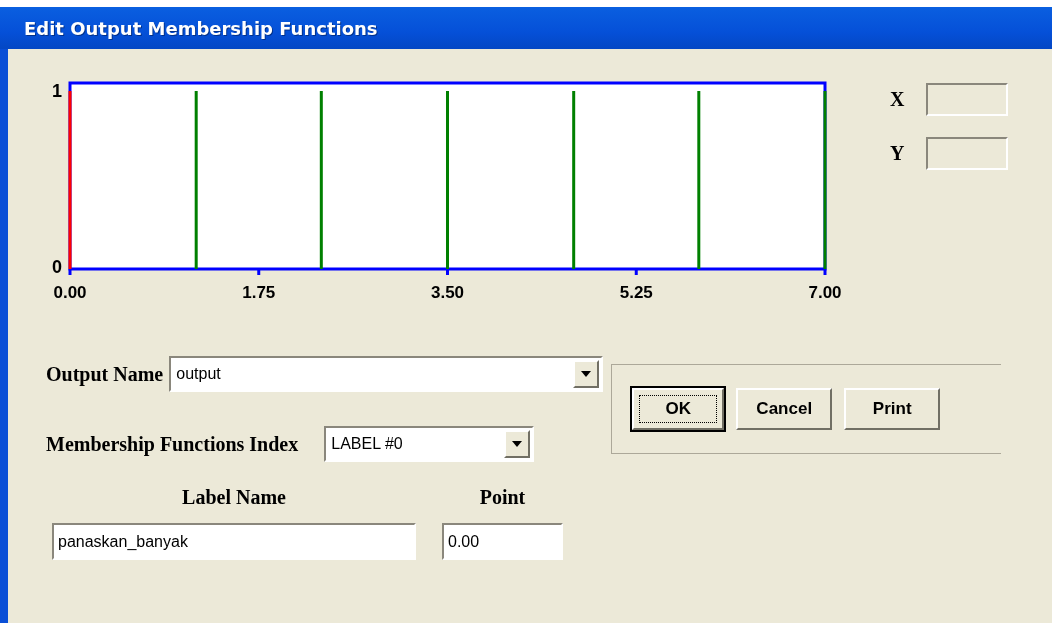 The image size is (1052, 623). What do you see at coordinates (636, 292) in the screenshot?
I see `x-tick-label: 5.25` at bounding box center [636, 292].